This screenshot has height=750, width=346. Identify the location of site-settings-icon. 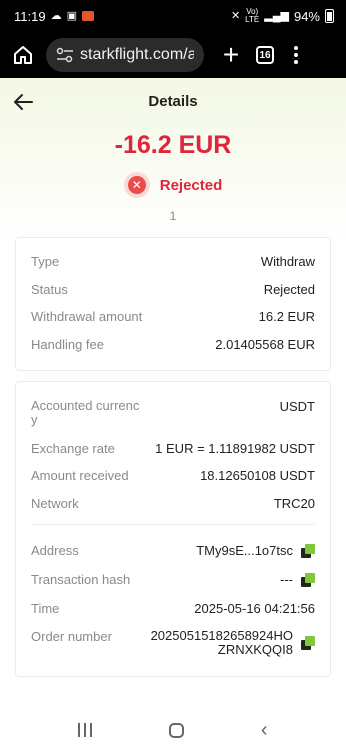
(65, 55).